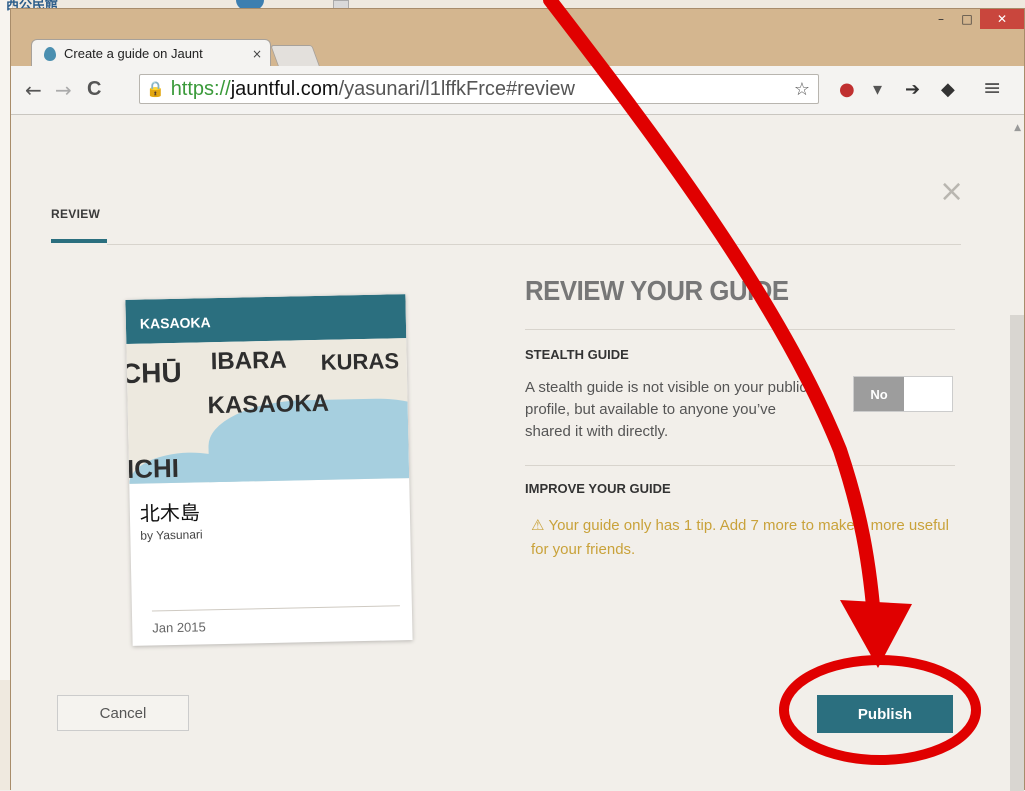 This screenshot has height=791, width=1025. I want to click on new-tab-button, so click(295, 55).